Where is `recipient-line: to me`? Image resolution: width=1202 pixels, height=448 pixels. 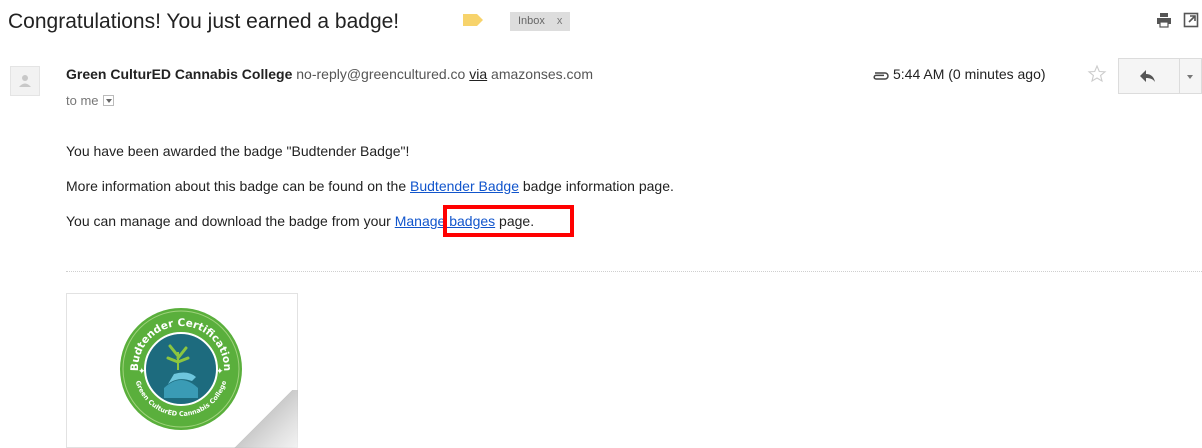 recipient-line: to me is located at coordinates (90, 100).